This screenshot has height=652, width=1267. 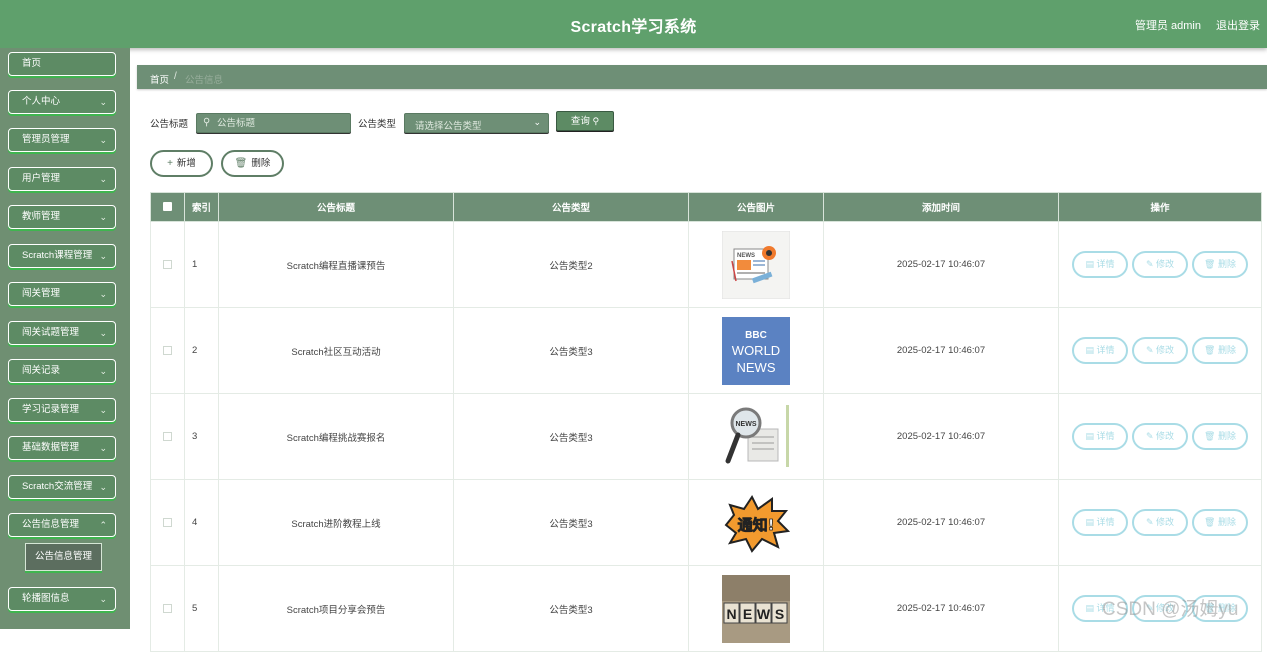 What do you see at coordinates (103, 525) in the screenshot?
I see `chevron-up-icon: ⌃` at bounding box center [103, 525].